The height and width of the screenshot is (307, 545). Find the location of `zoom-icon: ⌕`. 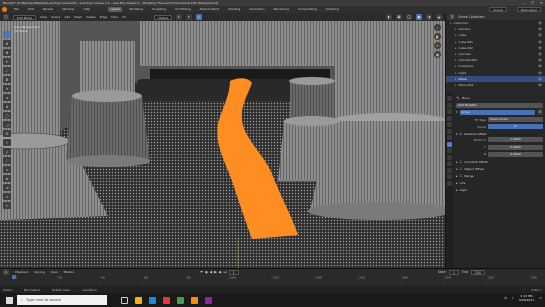

zoom-icon: ⌕ is located at coordinates (437, 27).